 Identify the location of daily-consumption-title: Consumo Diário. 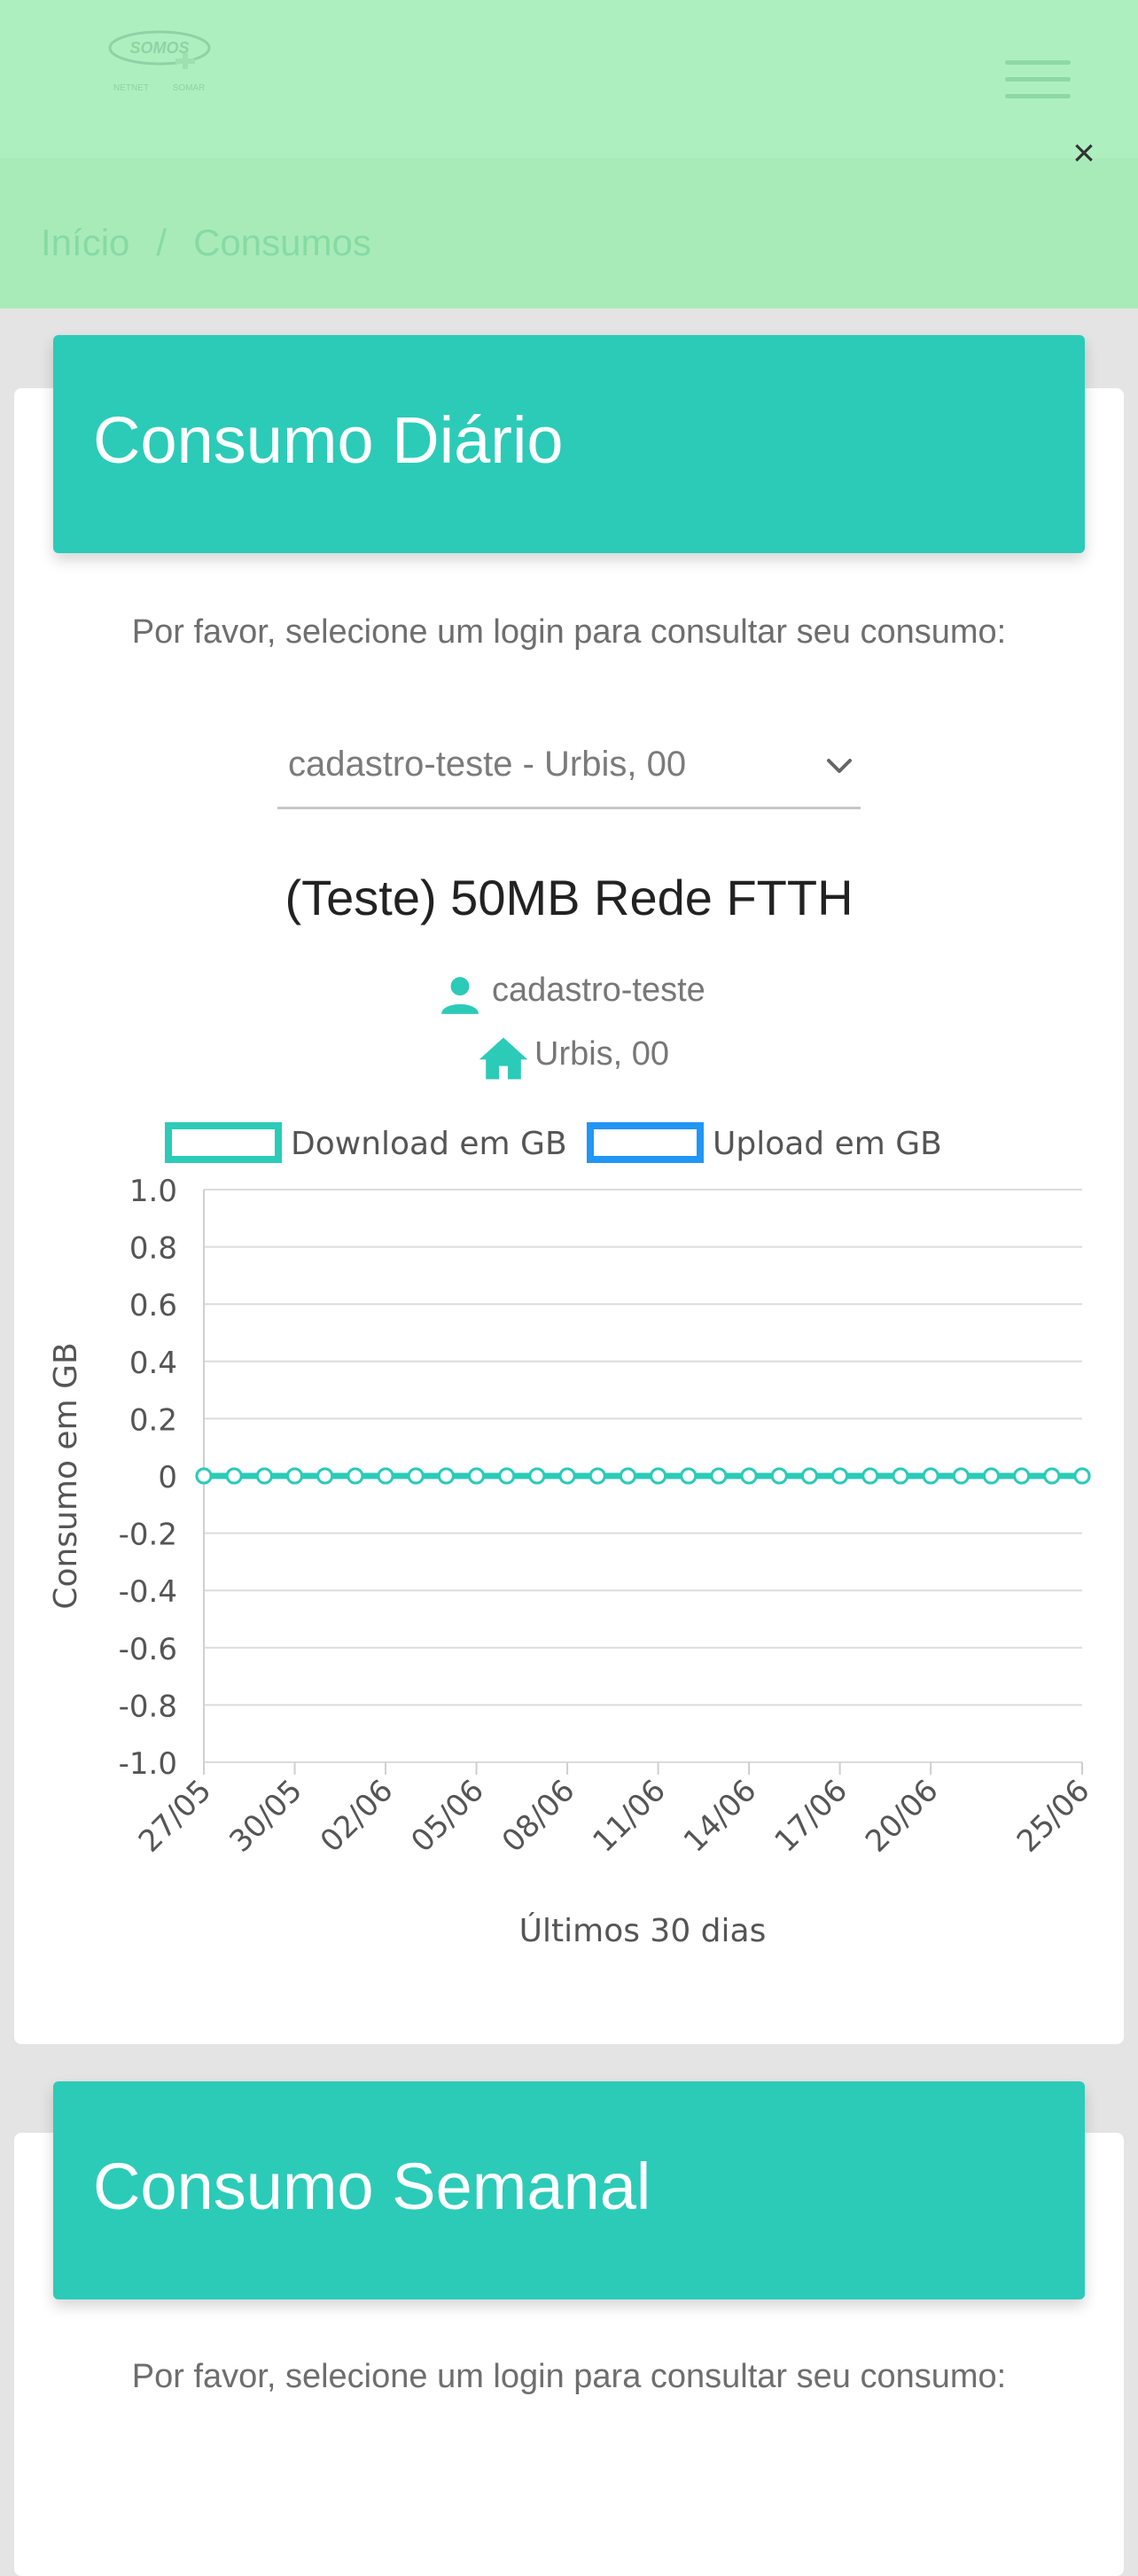
(328, 440).